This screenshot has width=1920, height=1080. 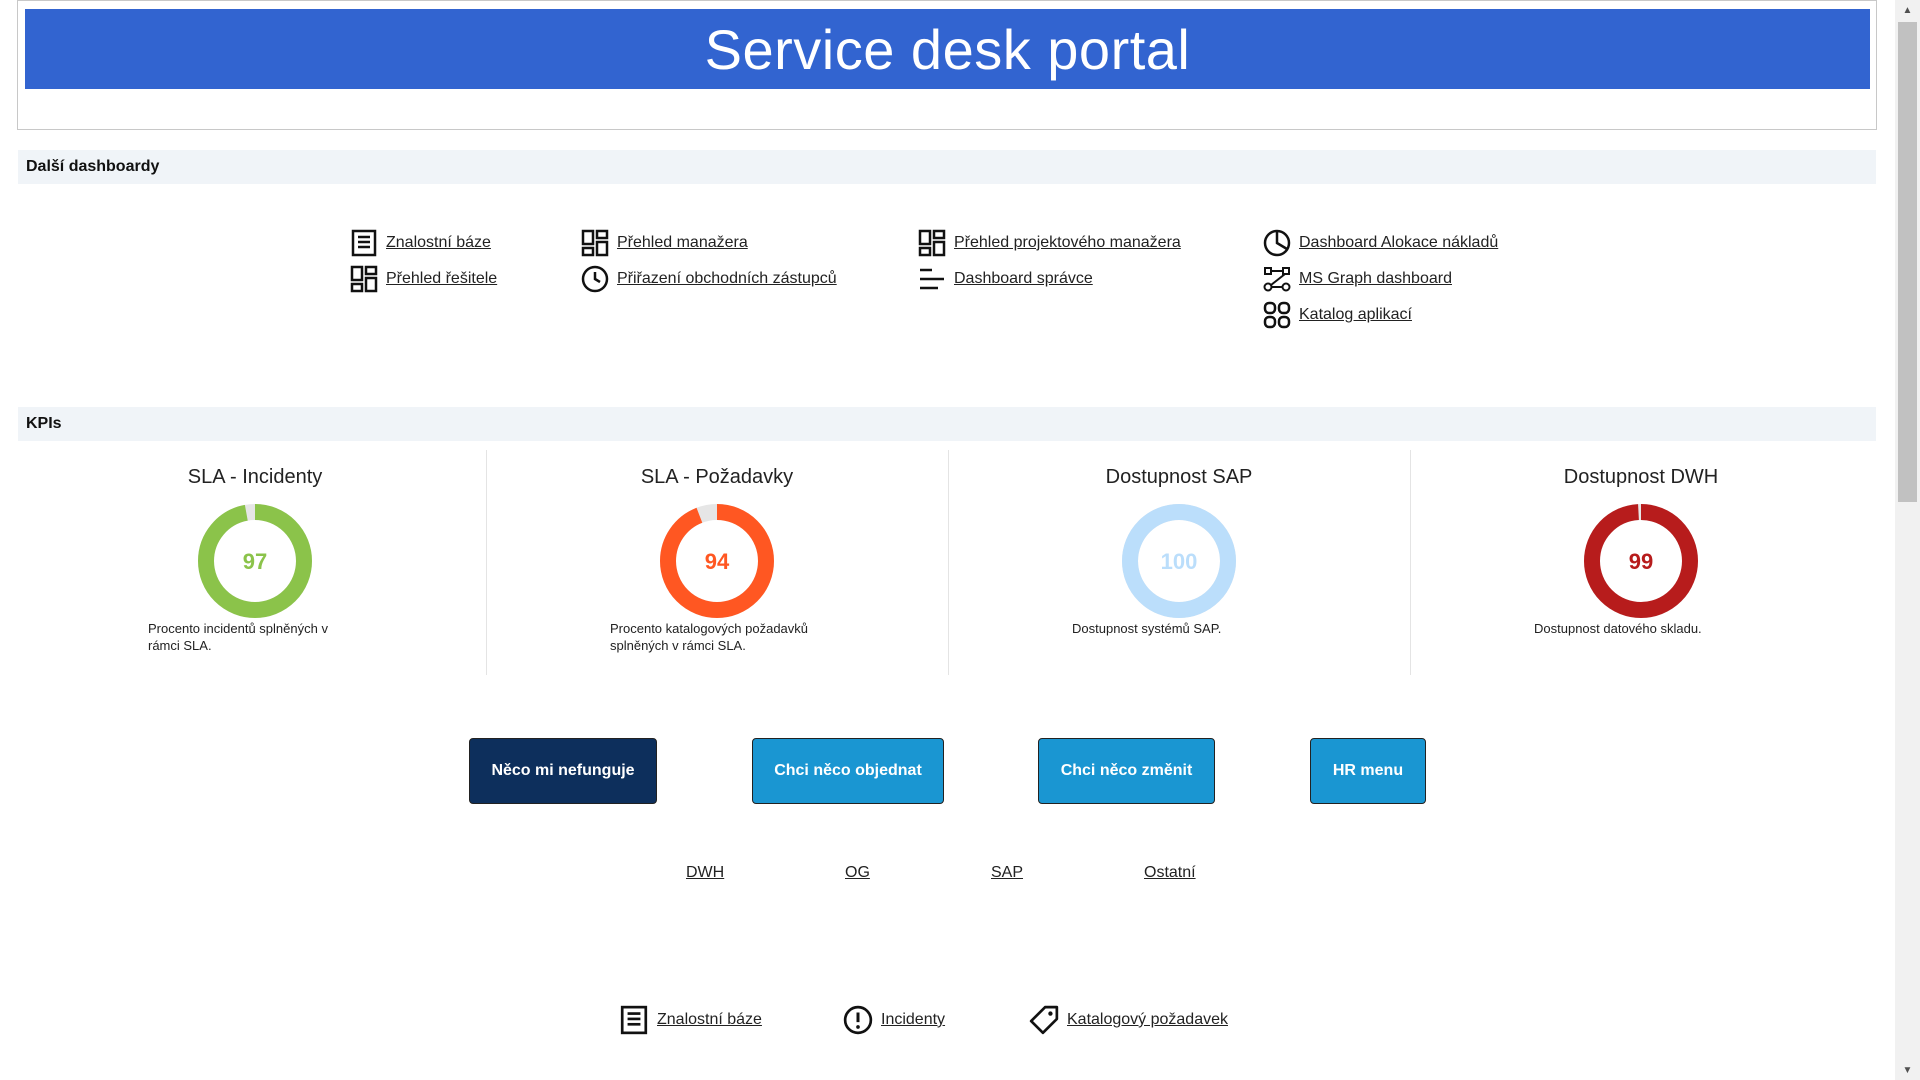 I want to click on header-frame: Service desk portal, so click(x=947, y=65).